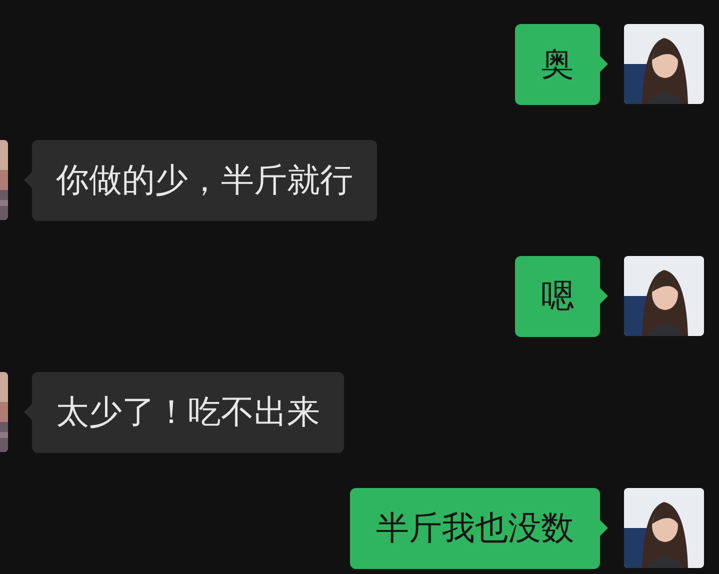 The width and height of the screenshot is (719, 574). What do you see at coordinates (204, 180) in the screenshot?
I see `message-bubble: 你做的少，半斤就行` at bounding box center [204, 180].